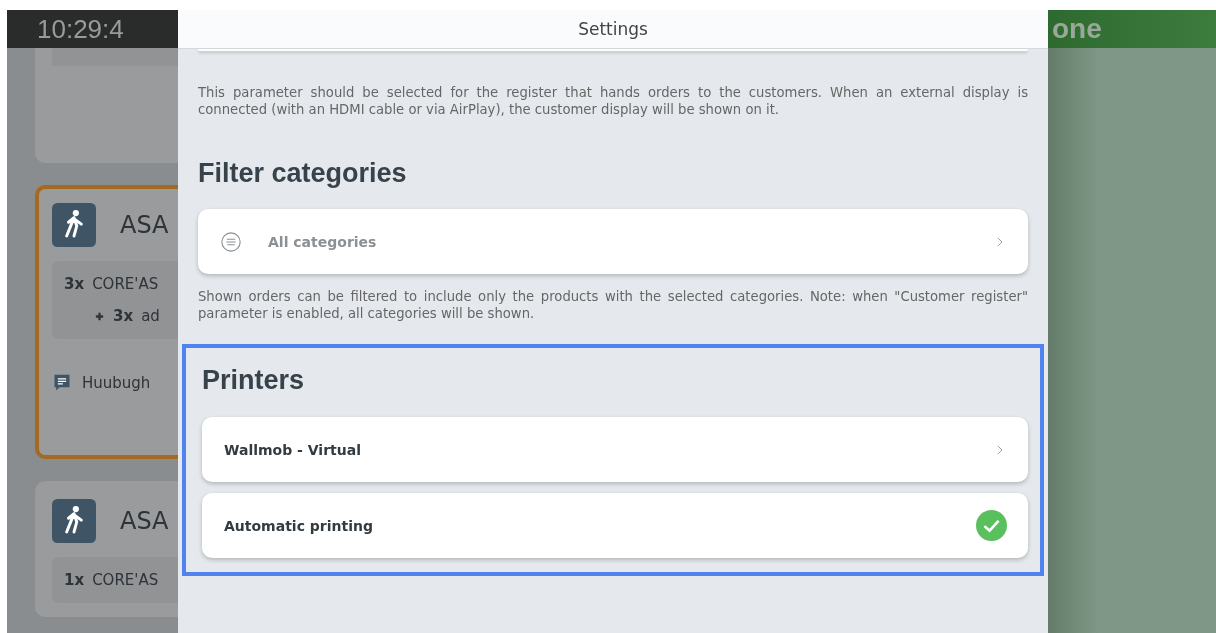  What do you see at coordinates (613, 101) in the screenshot?
I see `description-text: This parameter should be selected for the register that hands orders to the customers. When an external display is connected (with an HDMI cable or via AirPlay), the customer display will be shown on it.` at bounding box center [613, 101].